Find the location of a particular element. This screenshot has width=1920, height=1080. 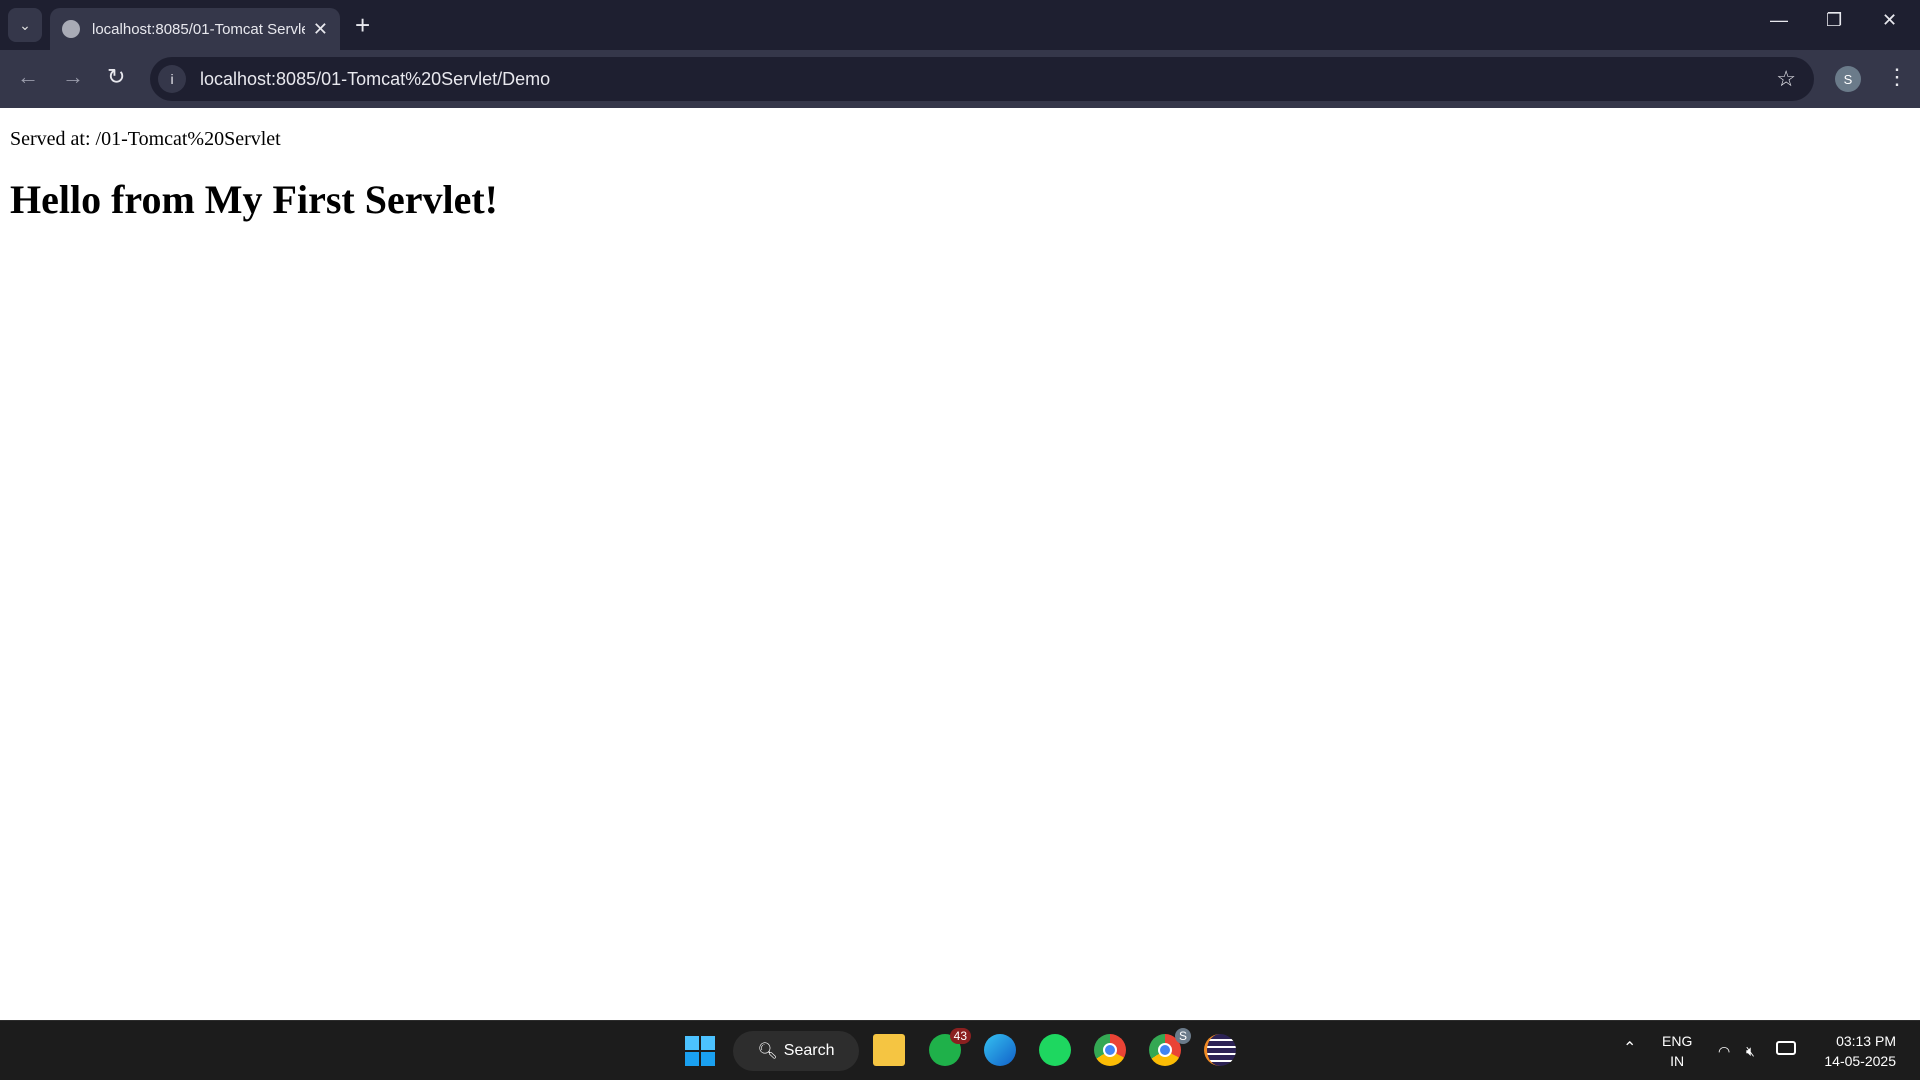

close-tab-icon: ✕ is located at coordinates (320, 29).